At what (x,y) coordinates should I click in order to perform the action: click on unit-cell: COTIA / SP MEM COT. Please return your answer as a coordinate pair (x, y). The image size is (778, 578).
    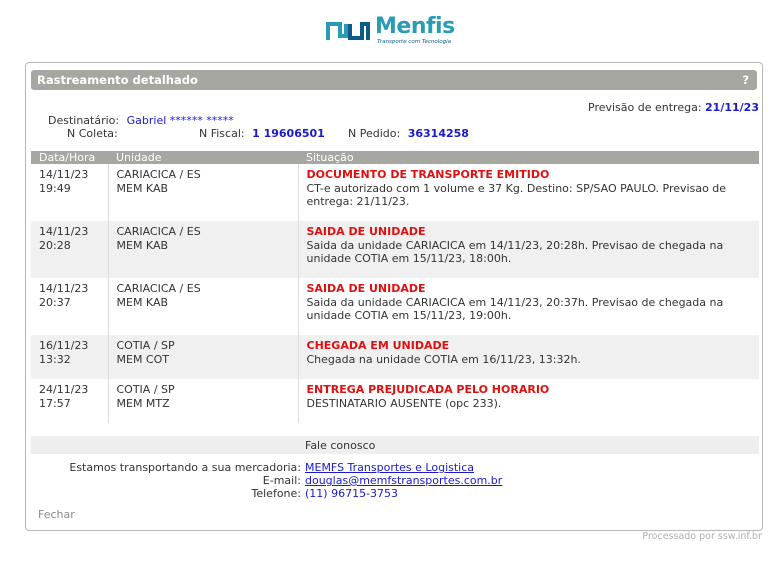
    Looking at the image, I should click on (202, 357).